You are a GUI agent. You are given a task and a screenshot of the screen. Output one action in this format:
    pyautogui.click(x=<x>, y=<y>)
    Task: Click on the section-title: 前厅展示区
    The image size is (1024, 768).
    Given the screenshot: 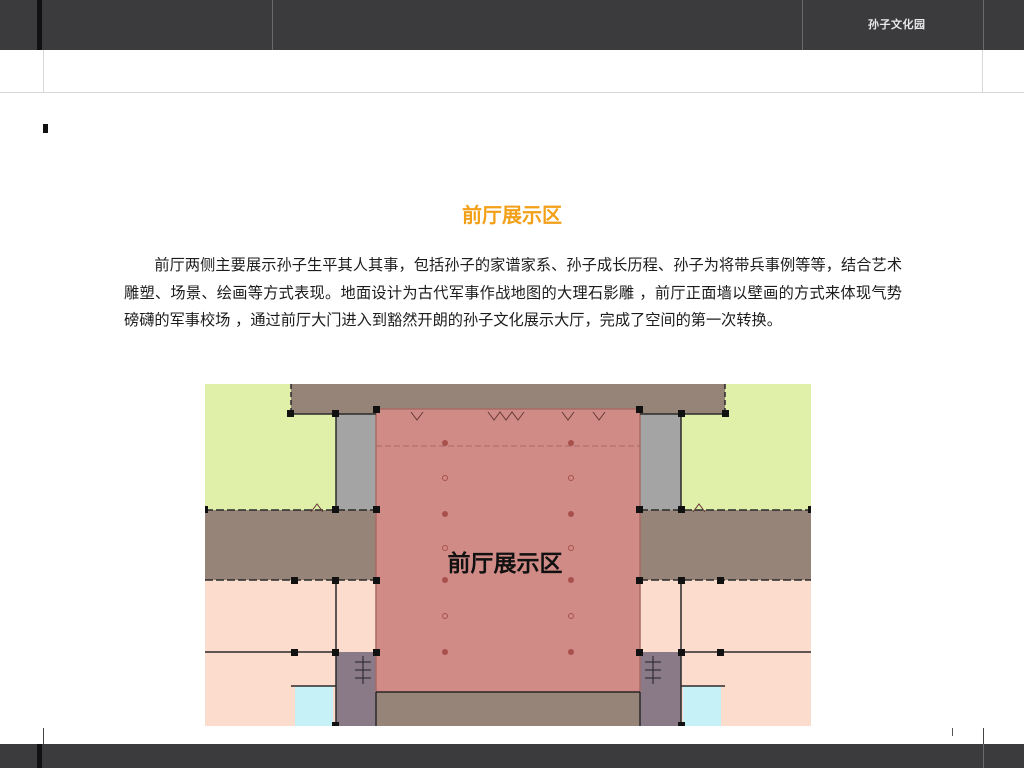 What is the action you would take?
    pyautogui.click(x=512, y=215)
    